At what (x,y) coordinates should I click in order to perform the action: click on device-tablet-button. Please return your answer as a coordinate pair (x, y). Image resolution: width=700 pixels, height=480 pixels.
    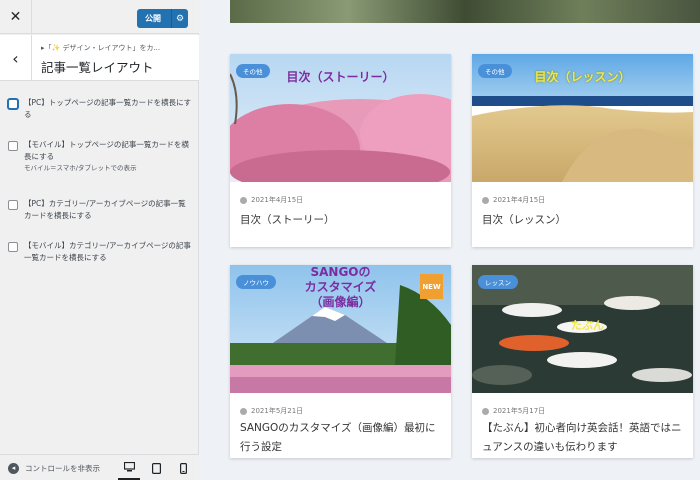
    Looking at the image, I should click on (156, 467).